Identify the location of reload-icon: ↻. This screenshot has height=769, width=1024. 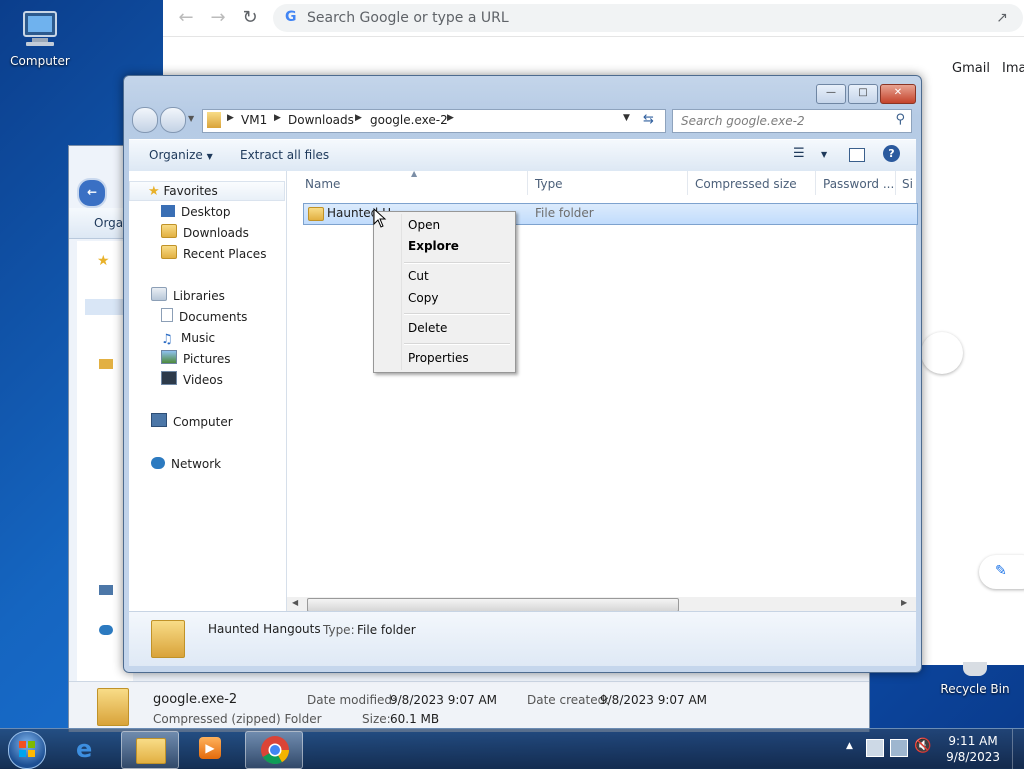
(250, 18).